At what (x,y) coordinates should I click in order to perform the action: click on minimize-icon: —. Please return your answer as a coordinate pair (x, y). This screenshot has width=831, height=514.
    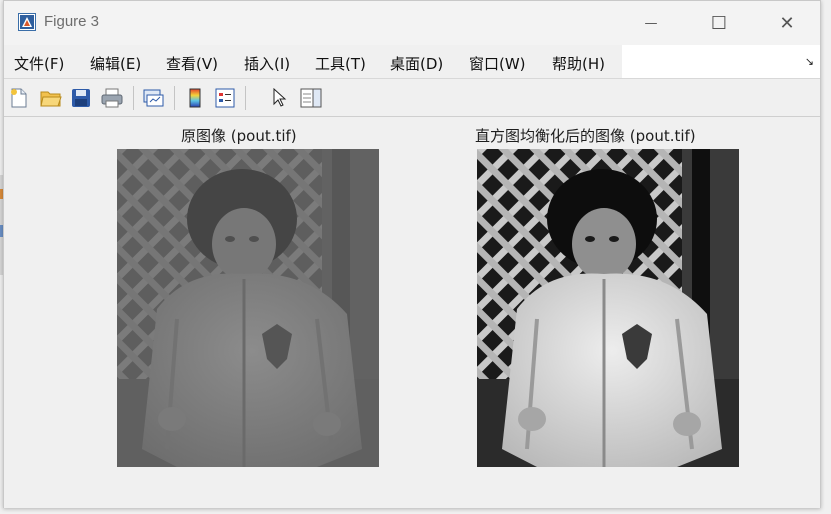
    Looking at the image, I should click on (651, 23).